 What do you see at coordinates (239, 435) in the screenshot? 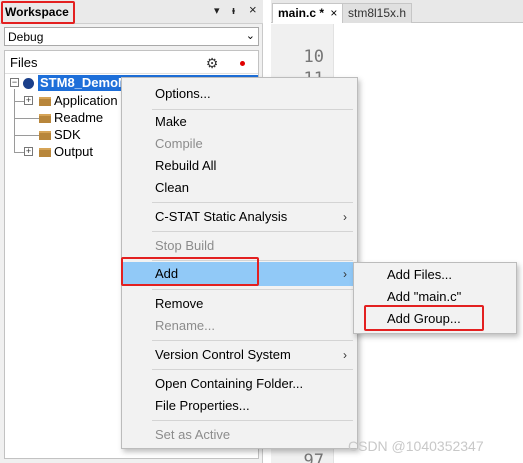
I see `menu-item-set-as-active: Set as Active` at bounding box center [239, 435].